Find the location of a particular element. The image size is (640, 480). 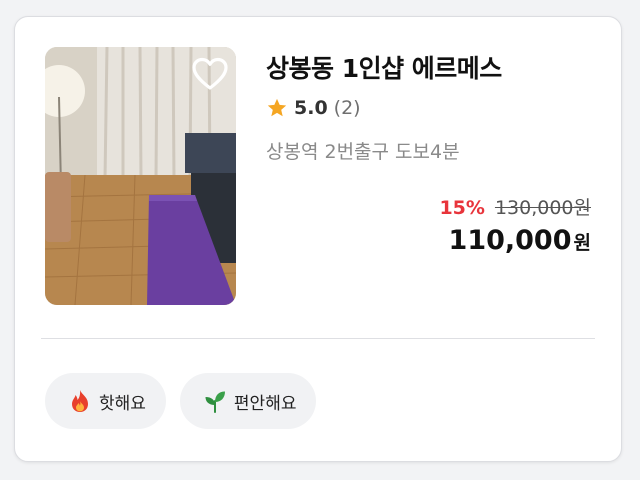

rating-row: 5.0 (2) is located at coordinates (313, 108).